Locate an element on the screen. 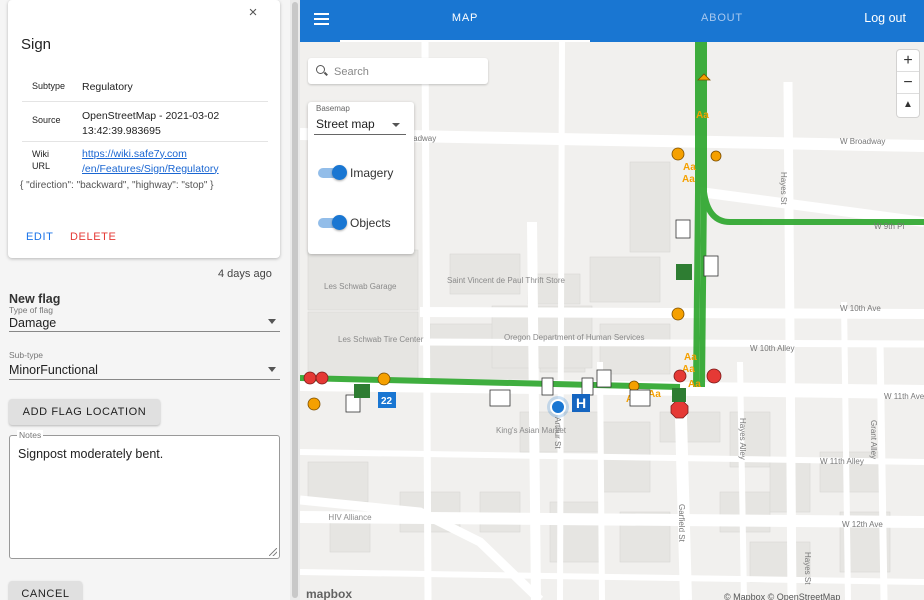 The image size is (924, 600). flag-type-label: Type of flag is located at coordinates (31, 310).